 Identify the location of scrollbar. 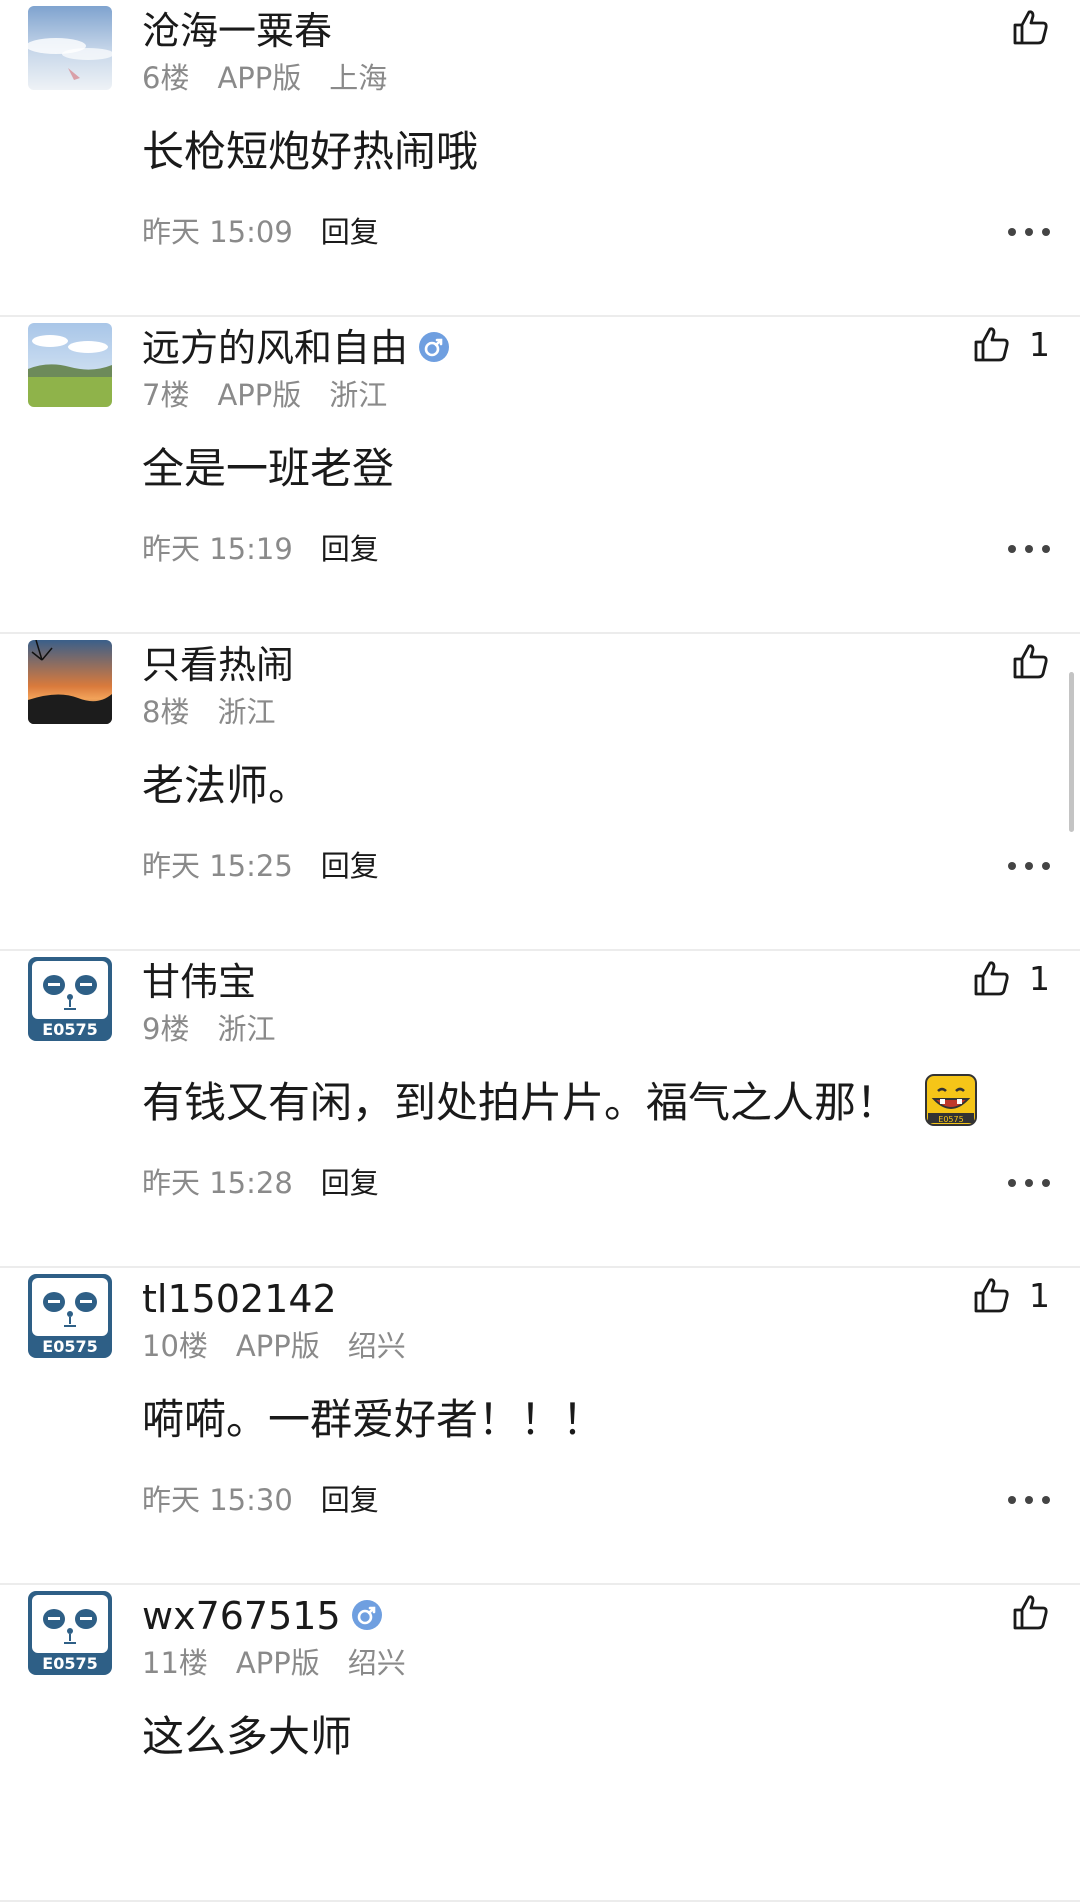
(1071, 752).